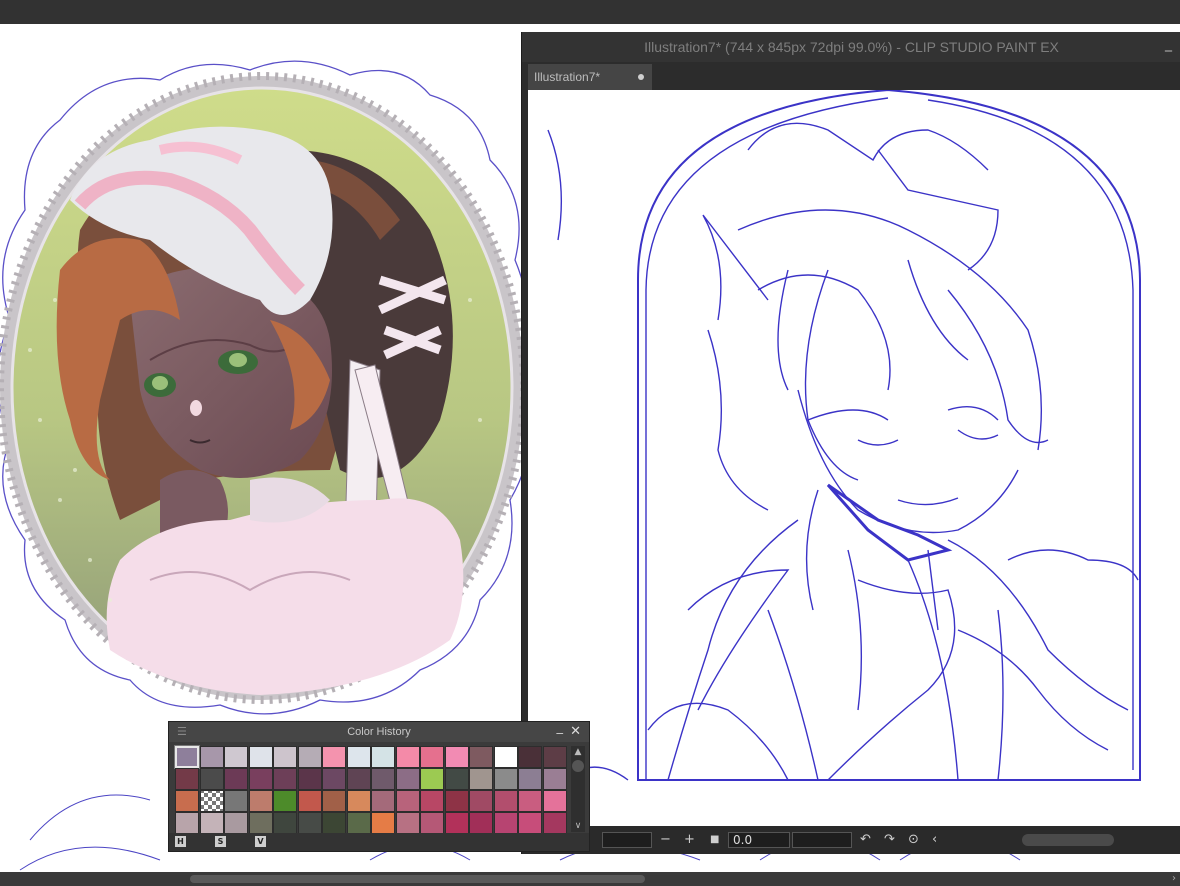 This screenshot has height=886, width=1180. What do you see at coordinates (665, 840) in the screenshot?
I see `zoom-out-button: −` at bounding box center [665, 840].